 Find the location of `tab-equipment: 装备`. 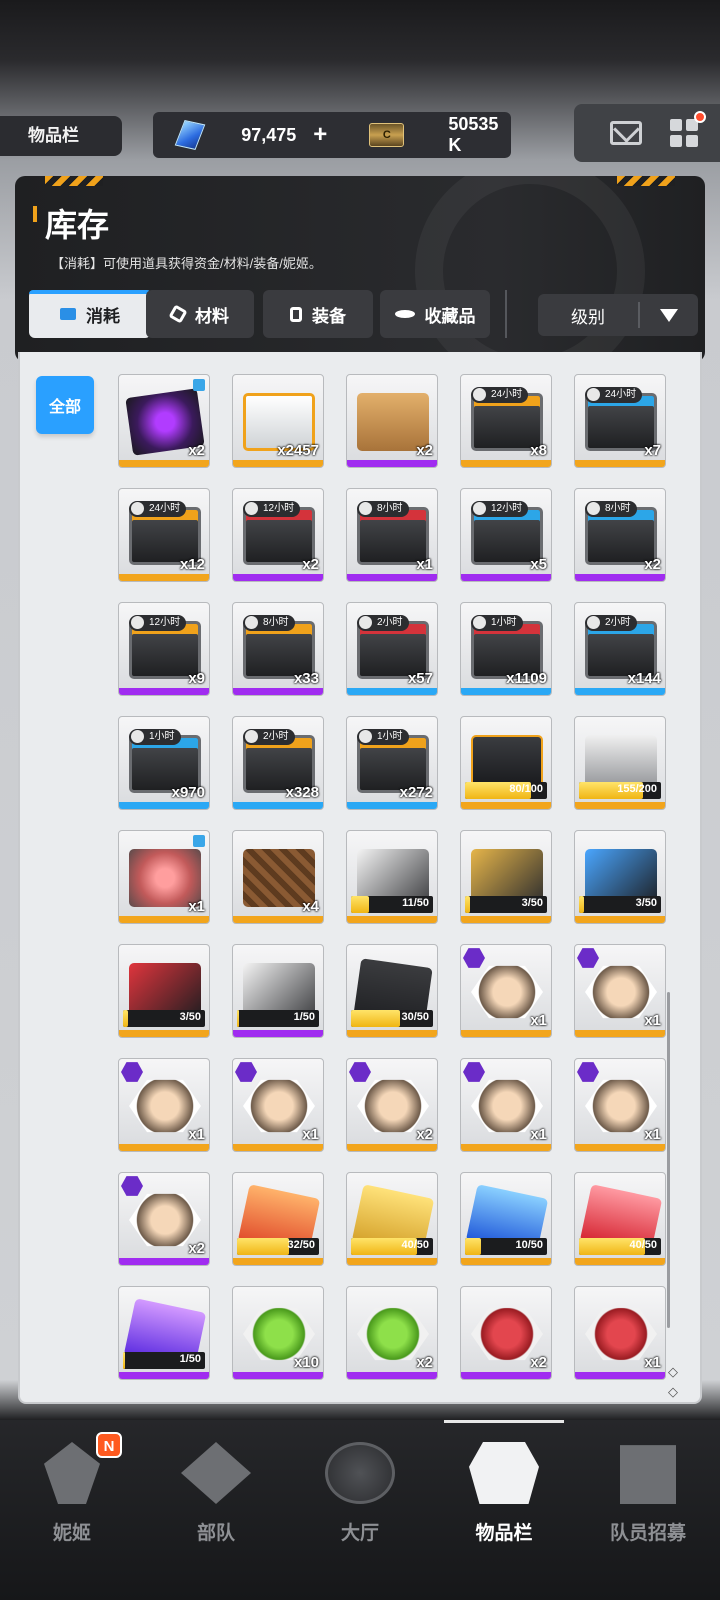

tab-equipment: 装备 is located at coordinates (318, 314).